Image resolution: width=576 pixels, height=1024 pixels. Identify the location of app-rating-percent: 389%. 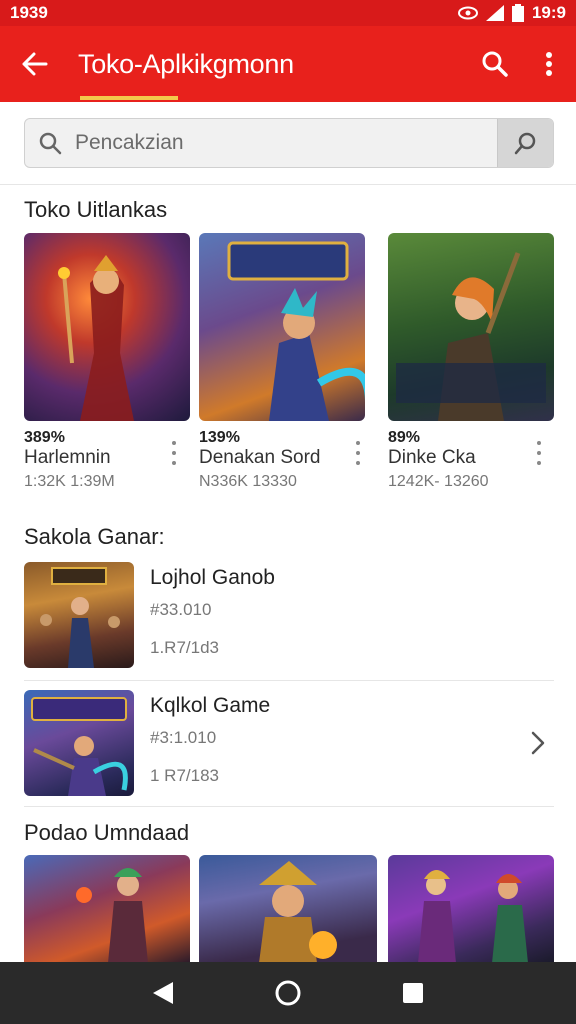
(44, 437).